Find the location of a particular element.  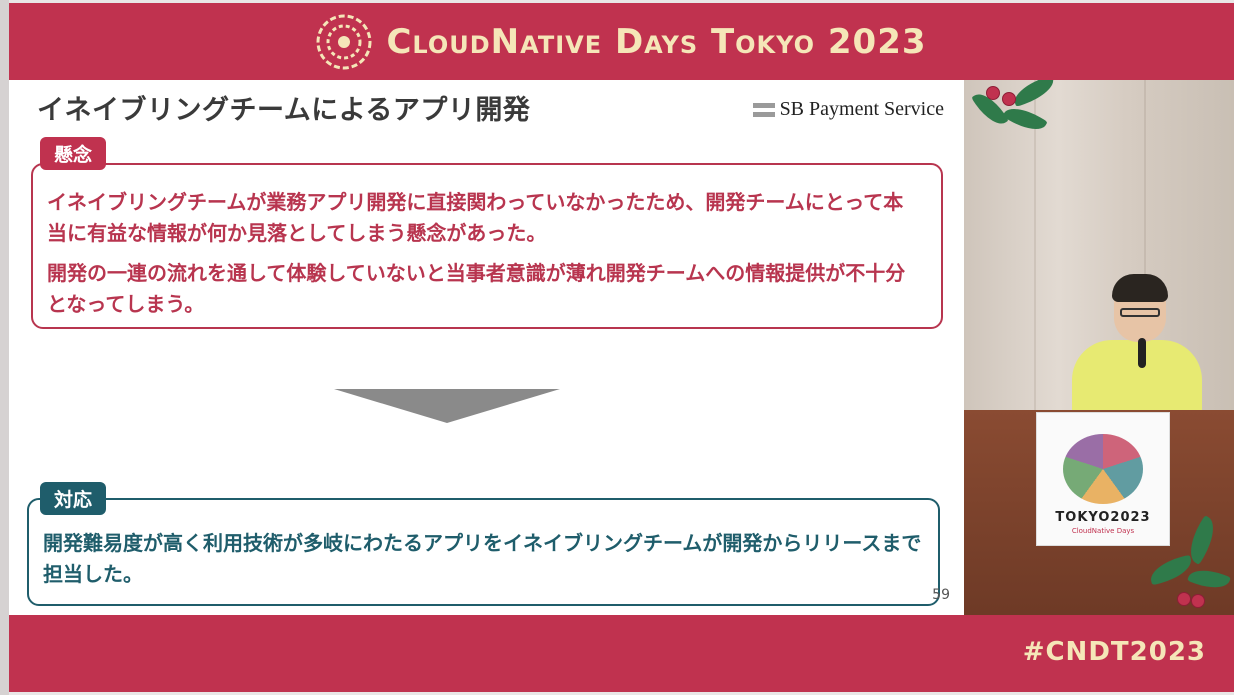

conference-title: CloudNative Days Tokyo 2023 is located at coordinates (656, 41).